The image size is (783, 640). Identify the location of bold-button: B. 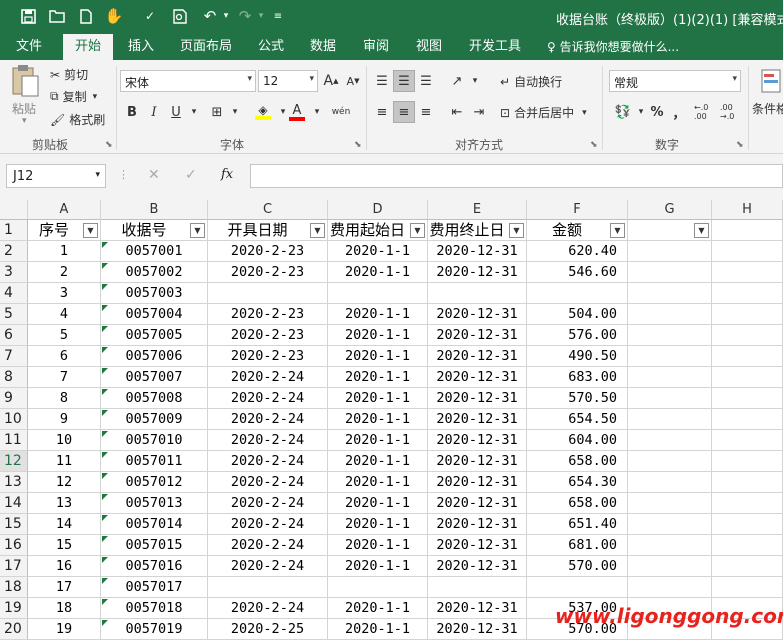
(132, 112).